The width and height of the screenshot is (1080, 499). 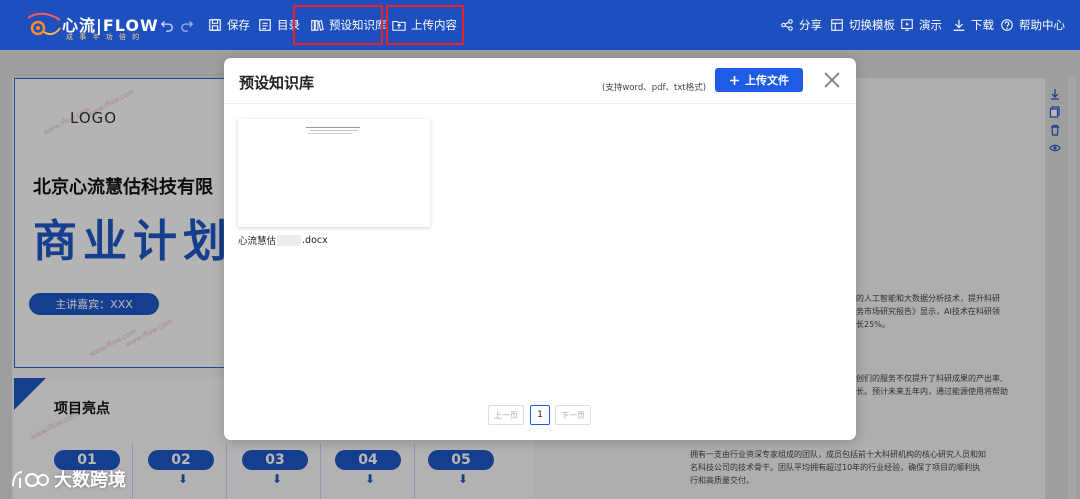 What do you see at coordinates (315, 240) in the screenshot?
I see `file-name-extension: .docx` at bounding box center [315, 240].